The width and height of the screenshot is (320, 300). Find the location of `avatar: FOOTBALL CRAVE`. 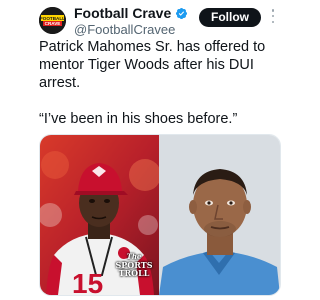

avatar: FOOTBALL CRAVE is located at coordinates (52, 20).